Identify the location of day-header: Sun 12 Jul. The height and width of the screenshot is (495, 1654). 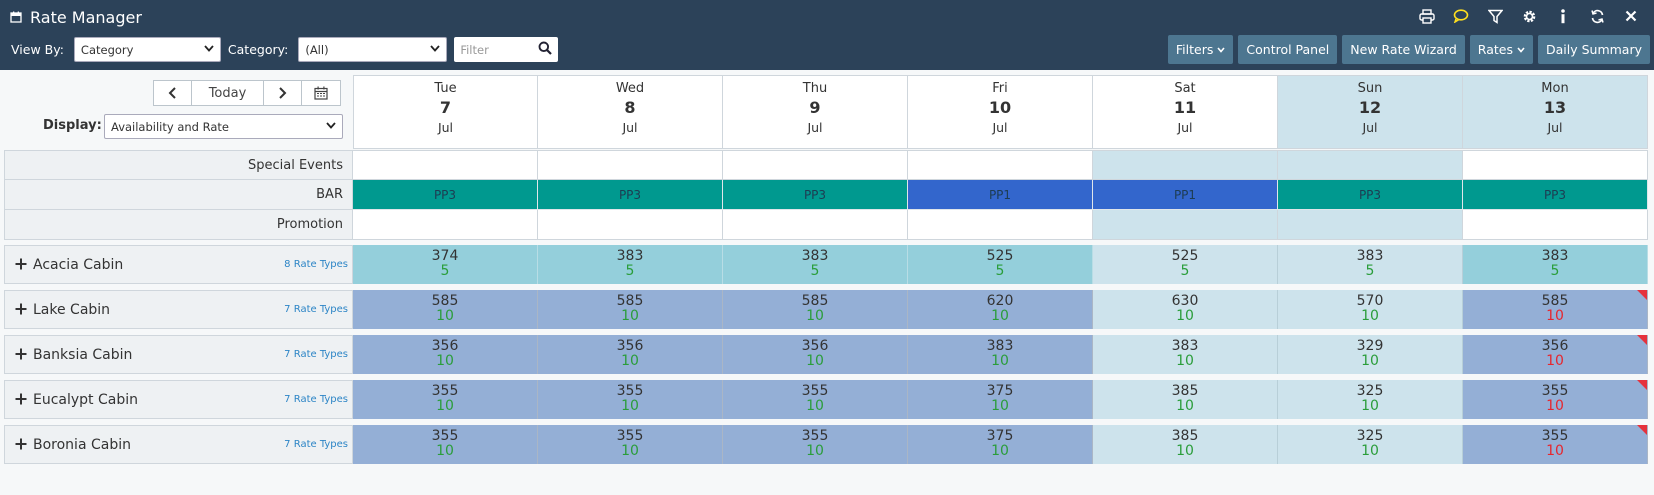
(1370, 112).